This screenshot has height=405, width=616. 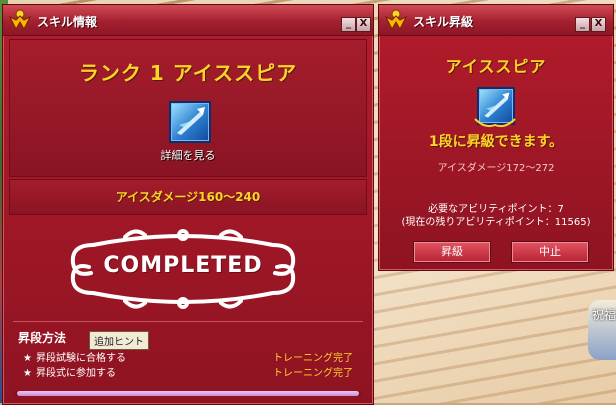 I want to click on scrollbar-thumb, so click(x=188, y=393).